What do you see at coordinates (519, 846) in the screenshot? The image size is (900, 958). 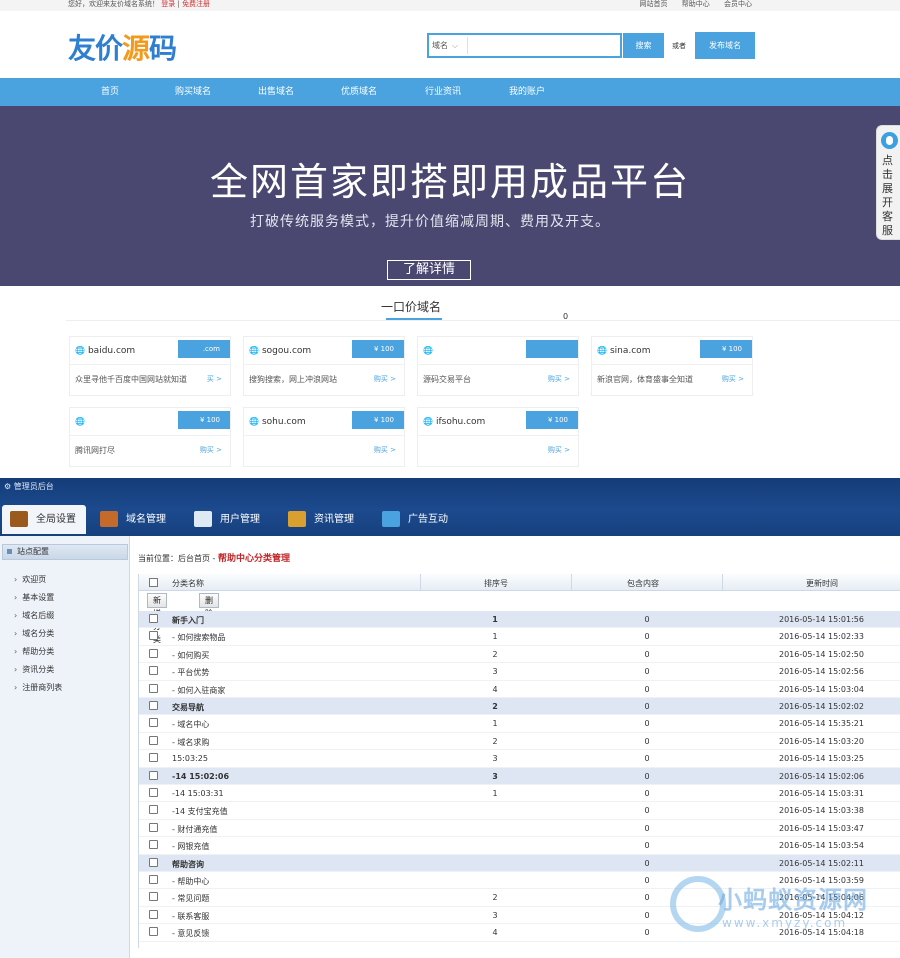 I see `table-row: - 网银充值 0 2016-05-14 15:03:54` at bounding box center [519, 846].